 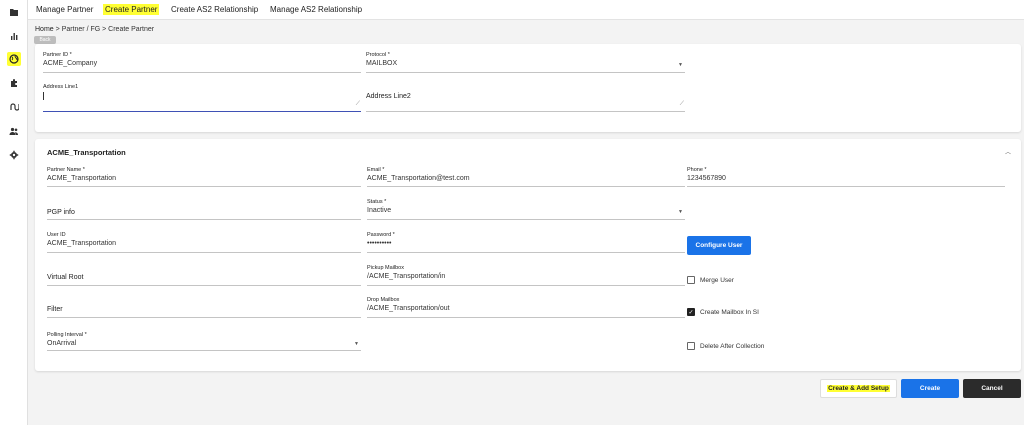 I want to click on protocol-label: Protocol *, so click(x=378, y=55).